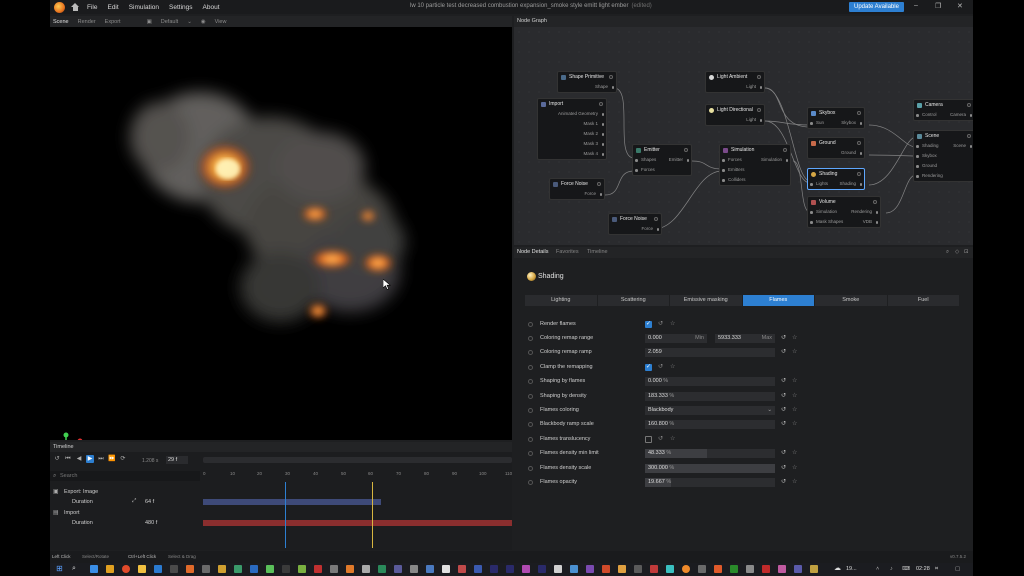 The image size is (1024, 576). I want to click on tab-emissive-masking: Emissive masking, so click(706, 300).